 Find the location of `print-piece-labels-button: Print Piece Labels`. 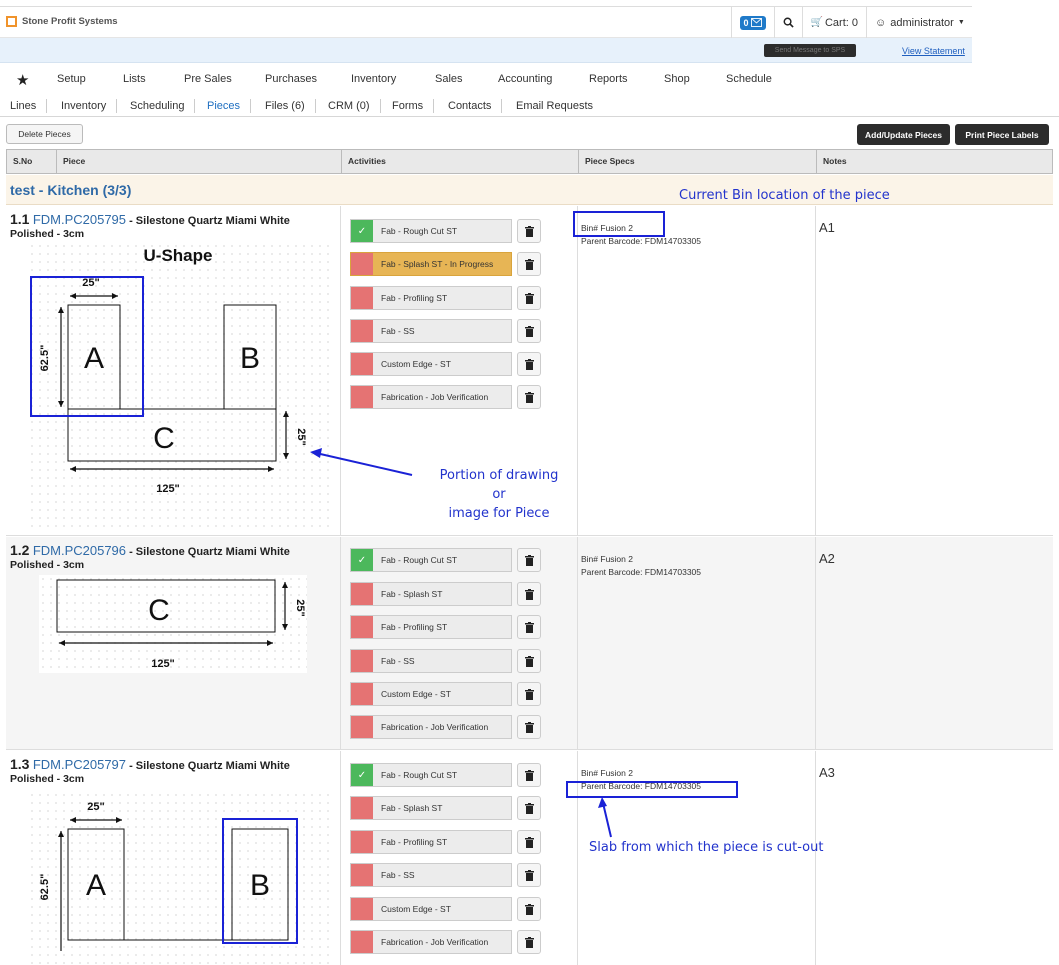

print-piece-labels-button: Print Piece Labels is located at coordinates (1002, 134).